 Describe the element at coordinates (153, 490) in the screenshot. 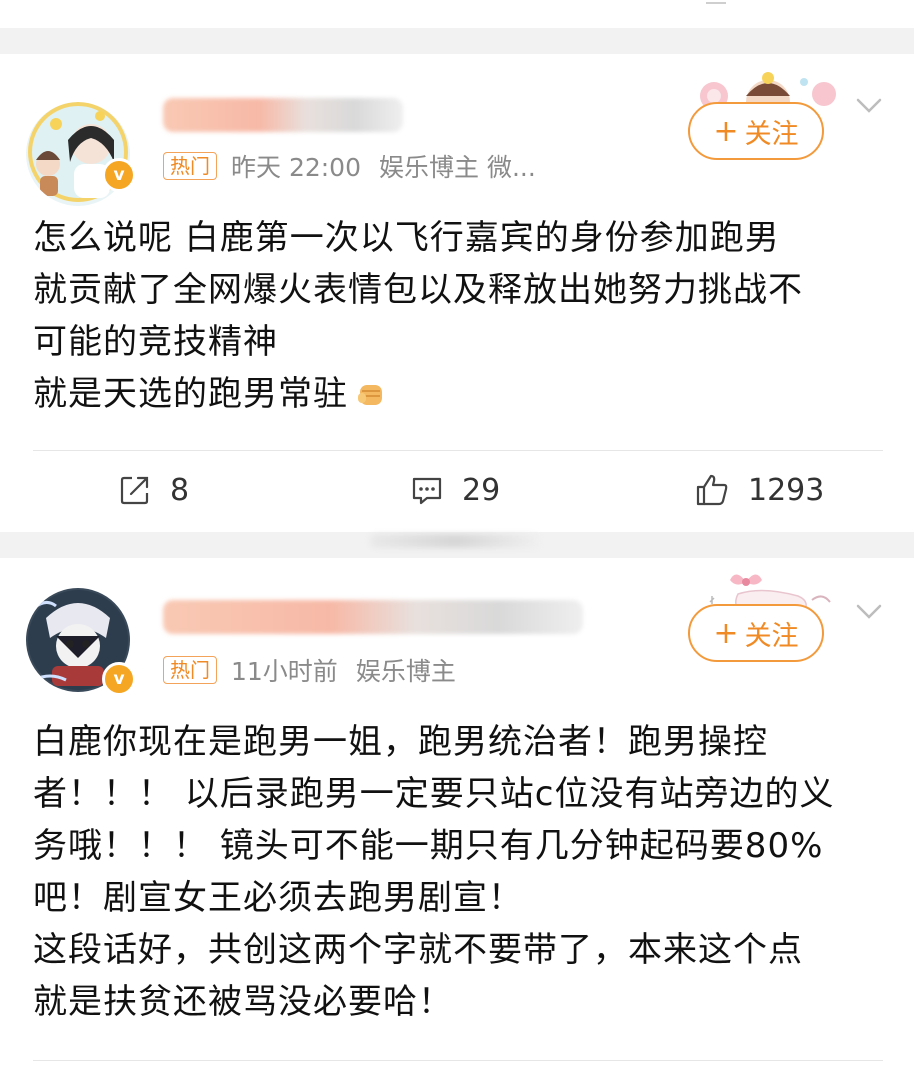

I see `repost-button: 8` at that location.